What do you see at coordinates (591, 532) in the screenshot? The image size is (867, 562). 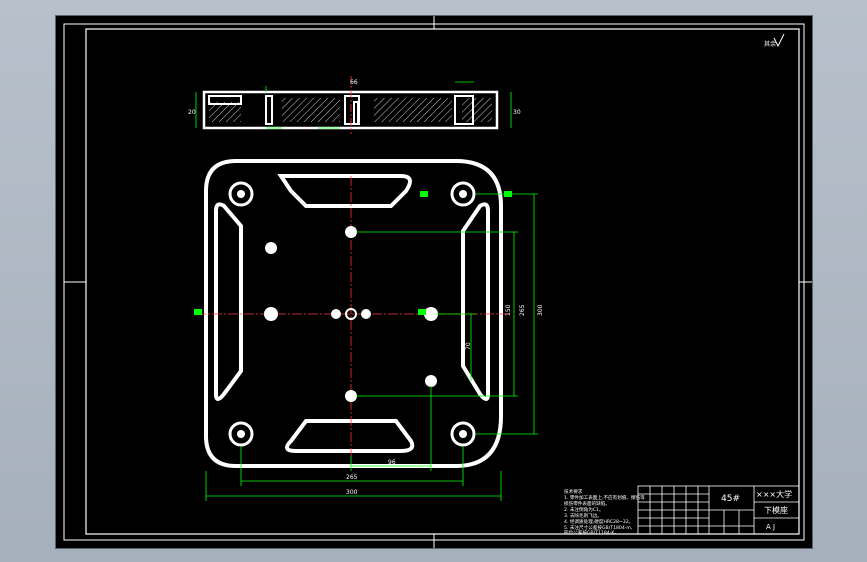 I see `tech-line-7: 形位公差按GB/T1184-K。` at bounding box center [591, 532].